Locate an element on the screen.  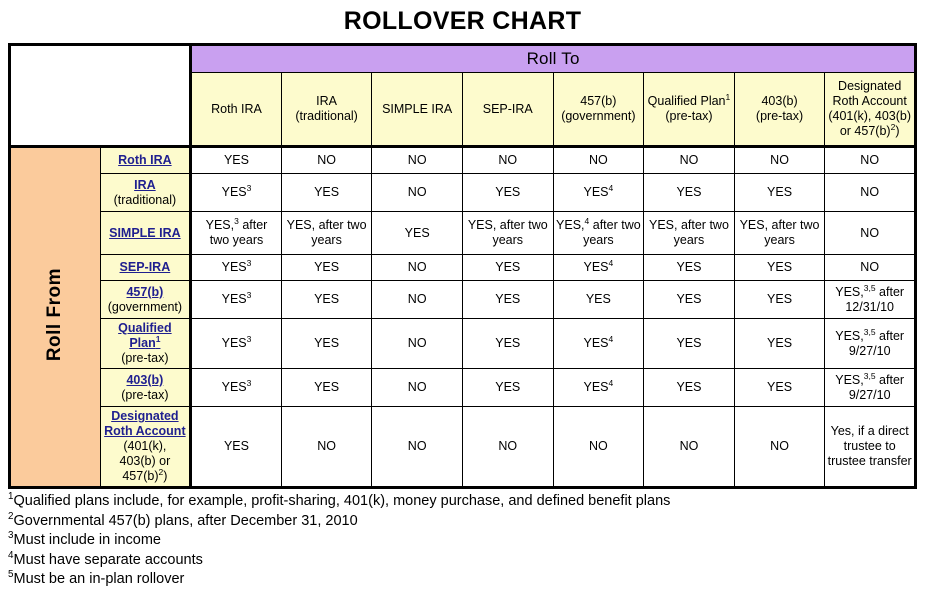
column-header-subtext: (401(k), 403(b) or 457(b)2) is located at coordinates (870, 123).